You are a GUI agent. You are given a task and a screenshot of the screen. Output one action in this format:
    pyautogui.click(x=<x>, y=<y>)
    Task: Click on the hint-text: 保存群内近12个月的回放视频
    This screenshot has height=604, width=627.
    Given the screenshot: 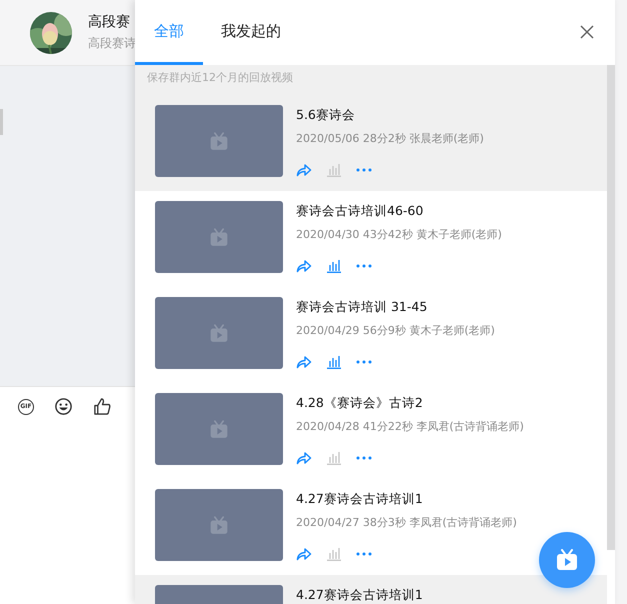 What is the action you would take?
    pyautogui.click(x=371, y=80)
    